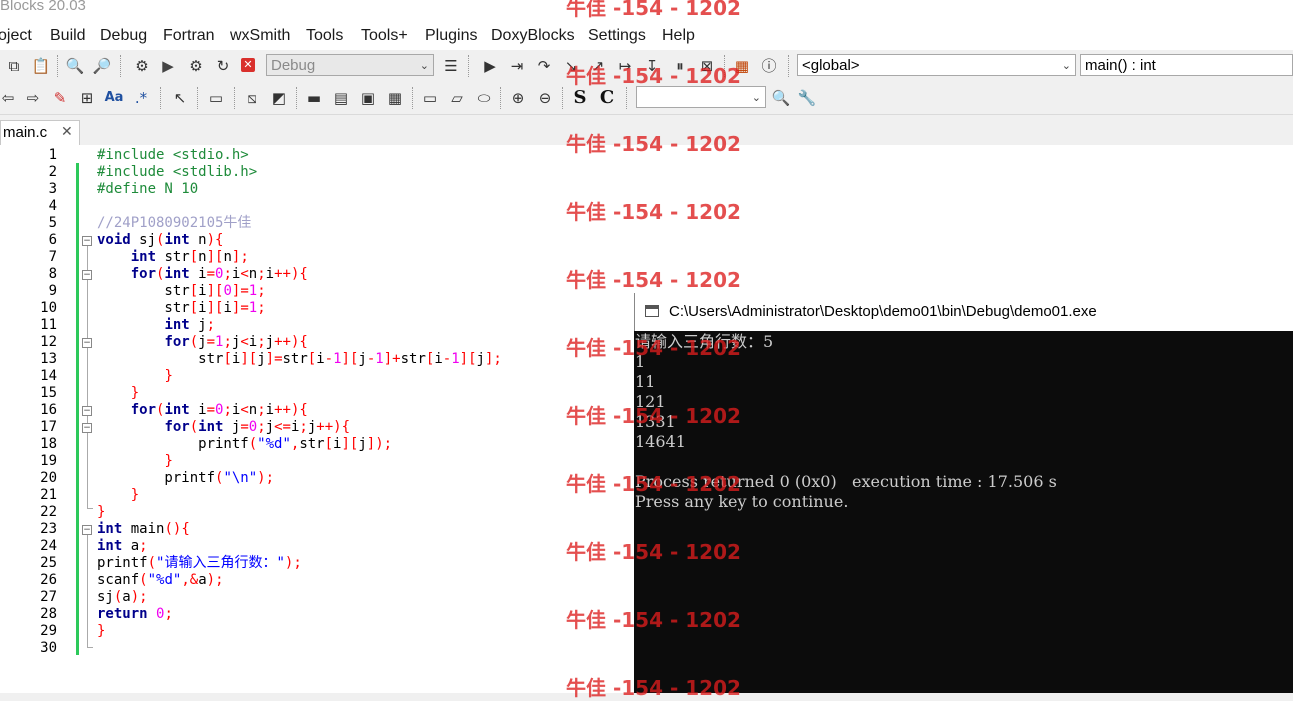  Describe the element at coordinates (680, 66) in the screenshot. I see `break-debugger-icon: ⏸` at that location.